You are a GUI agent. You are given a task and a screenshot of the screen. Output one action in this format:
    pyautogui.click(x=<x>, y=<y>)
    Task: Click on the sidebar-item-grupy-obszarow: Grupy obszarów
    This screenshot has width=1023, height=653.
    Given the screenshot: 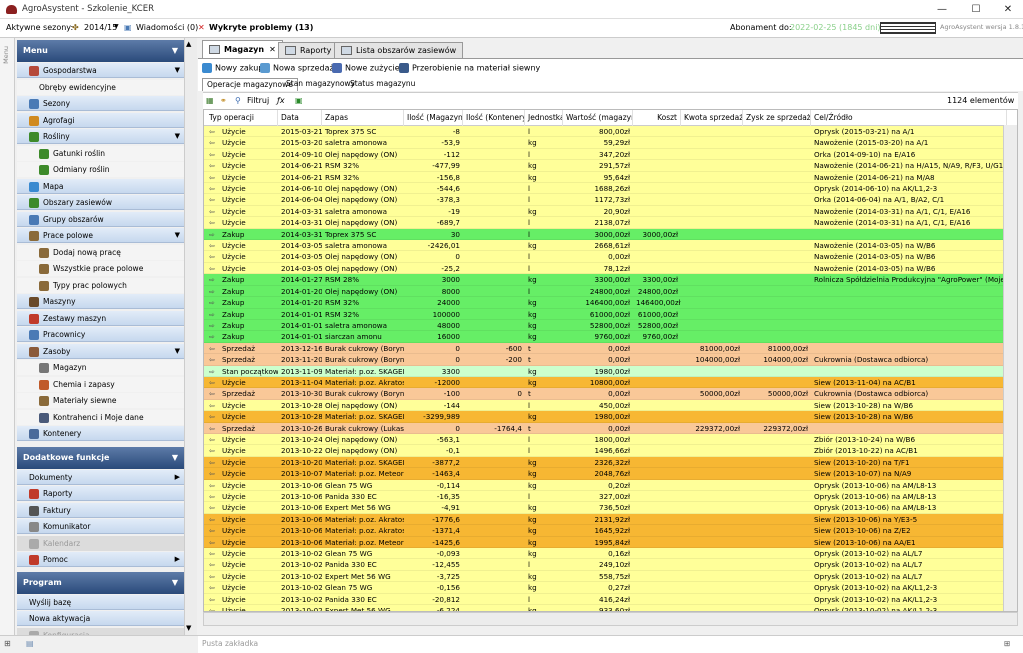 What is the action you would take?
    pyautogui.click(x=100, y=219)
    